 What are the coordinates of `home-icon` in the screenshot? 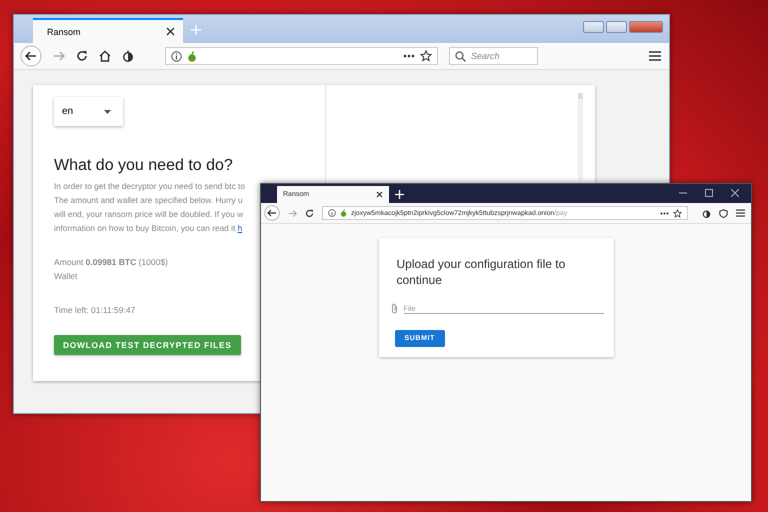 It's located at (105, 56).